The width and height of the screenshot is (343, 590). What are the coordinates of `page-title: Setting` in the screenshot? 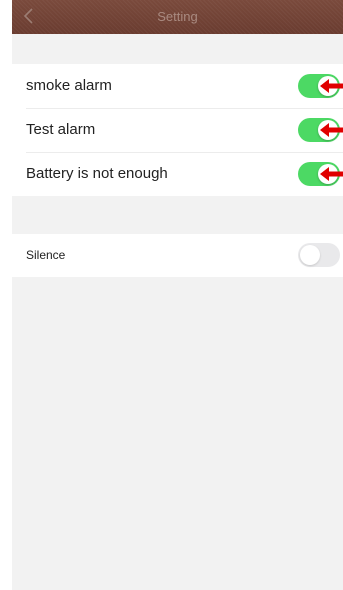 It's located at (177, 16).